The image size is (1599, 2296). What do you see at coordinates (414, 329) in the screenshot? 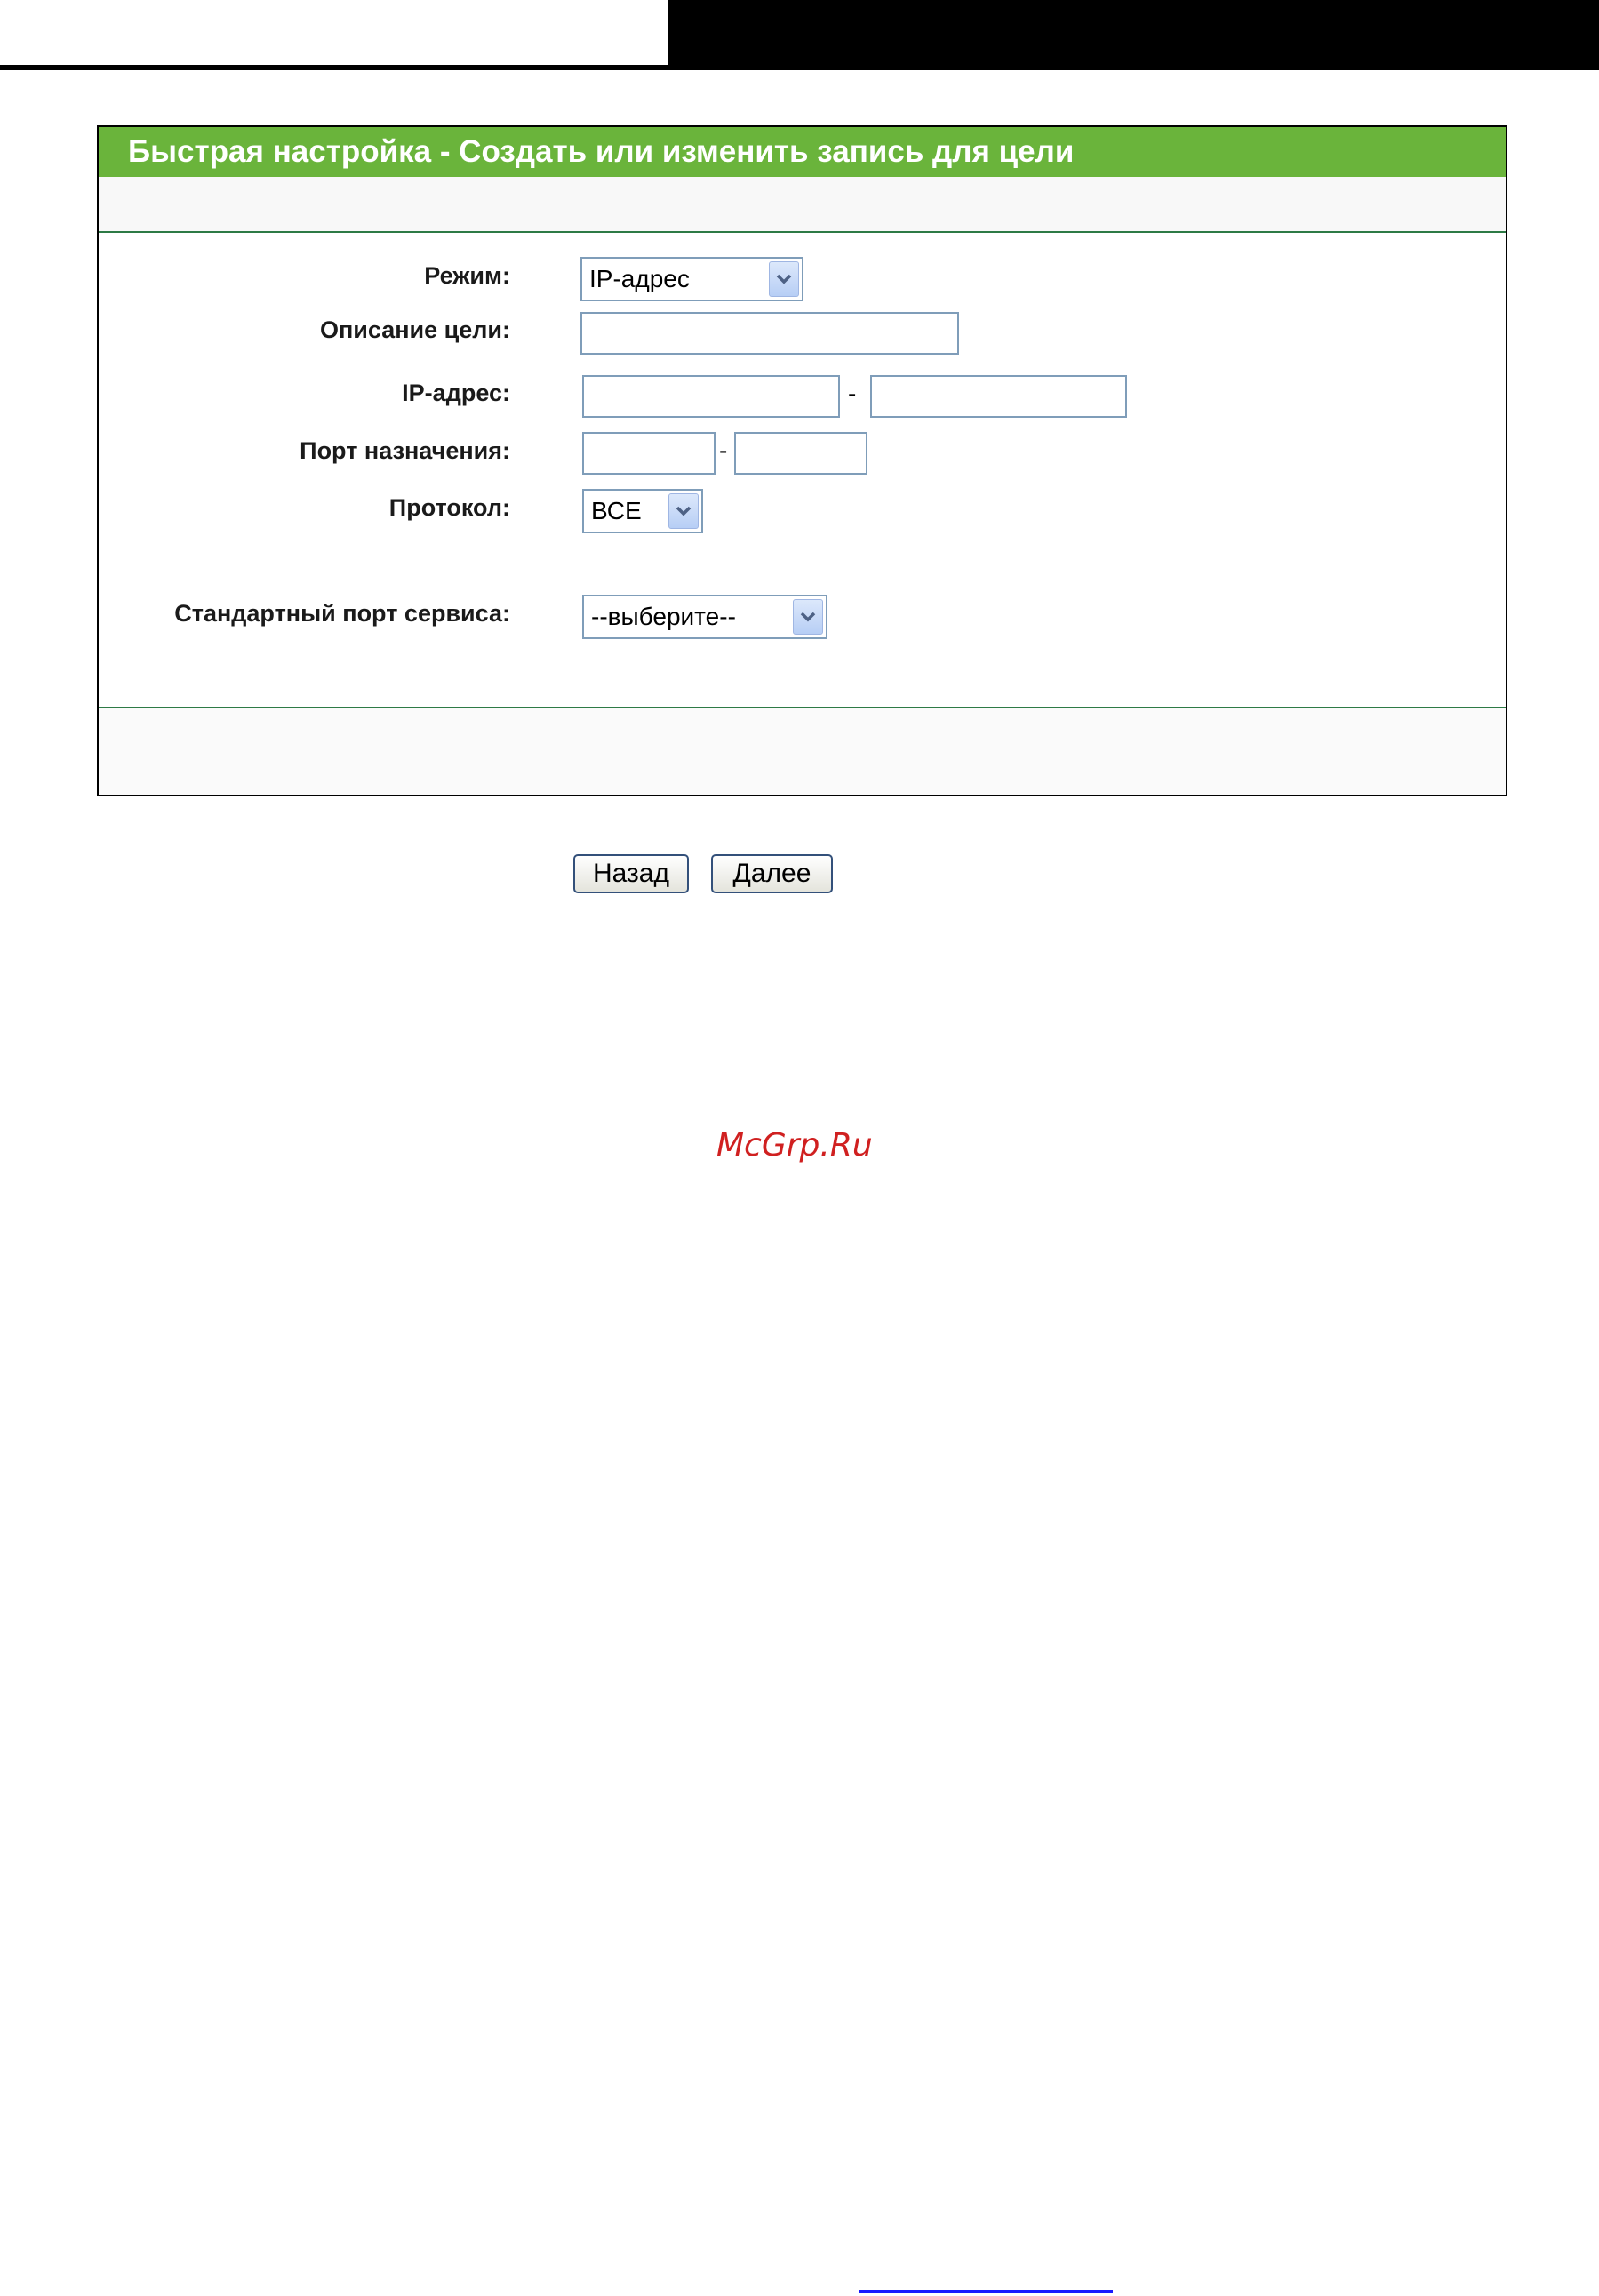
I see `description-label: Описание цели:` at bounding box center [414, 329].